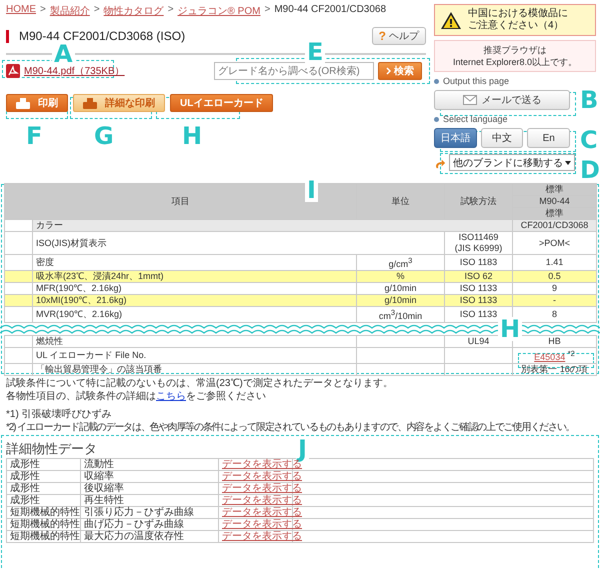 This screenshot has height=570, width=600. I want to click on callout-label: J, so click(302, 449).